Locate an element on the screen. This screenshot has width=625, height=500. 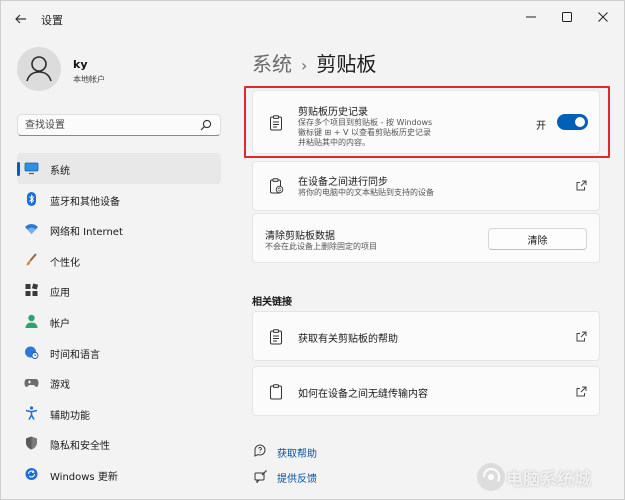
search-icon is located at coordinates (206, 125).